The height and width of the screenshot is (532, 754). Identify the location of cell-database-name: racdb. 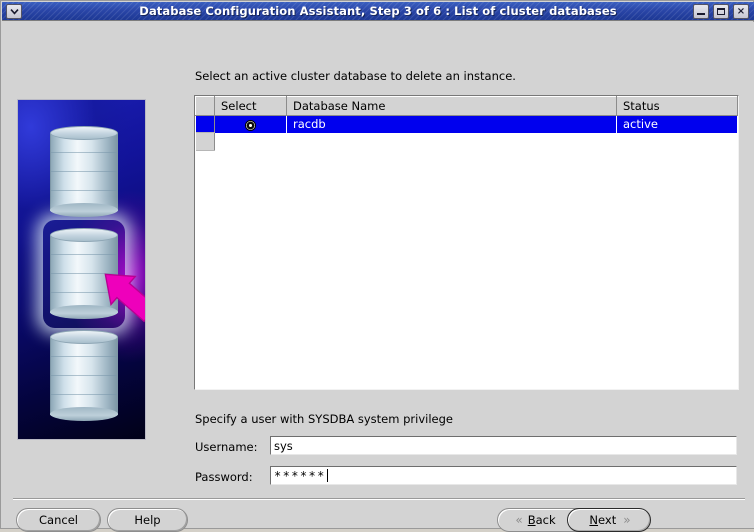
(451, 124).